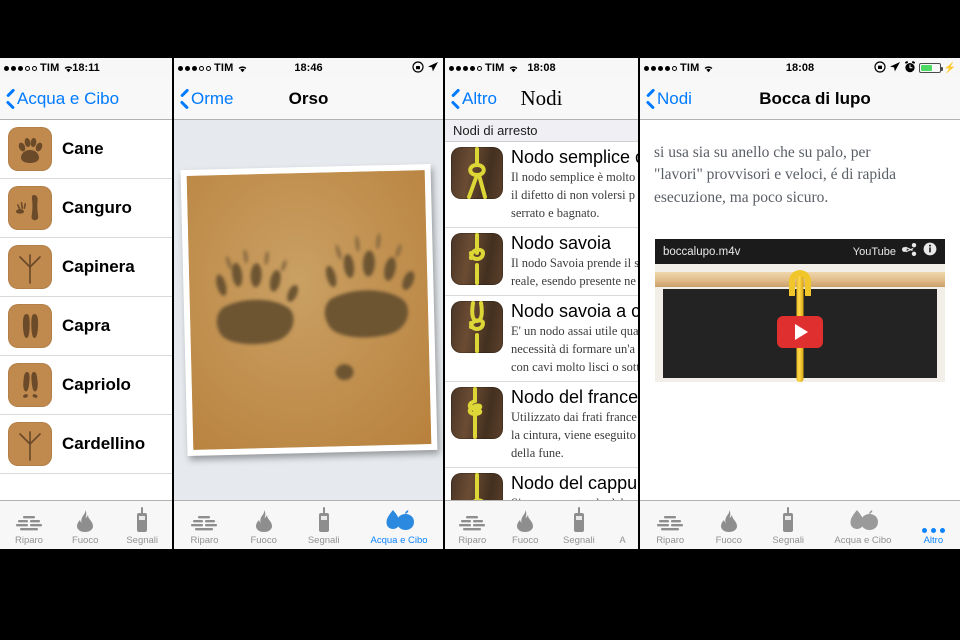  I want to click on bear-paw-prints-in-sand-photo, so click(308, 310).